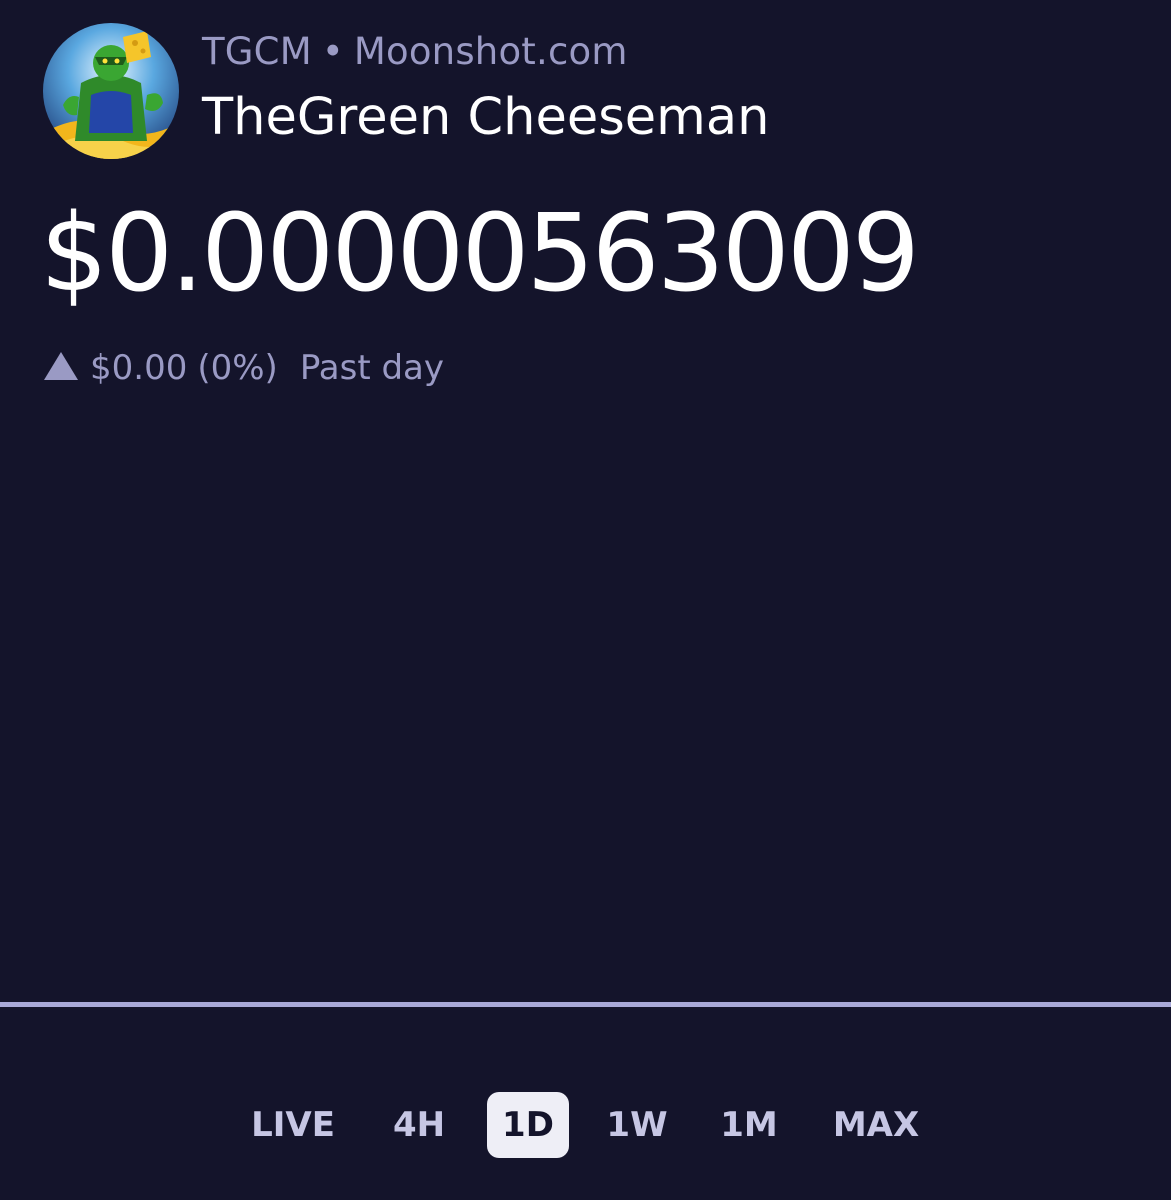  I want to click on time-range-selector: LIVE 4H 1D 1W 1M MAX, so click(585, 1125).